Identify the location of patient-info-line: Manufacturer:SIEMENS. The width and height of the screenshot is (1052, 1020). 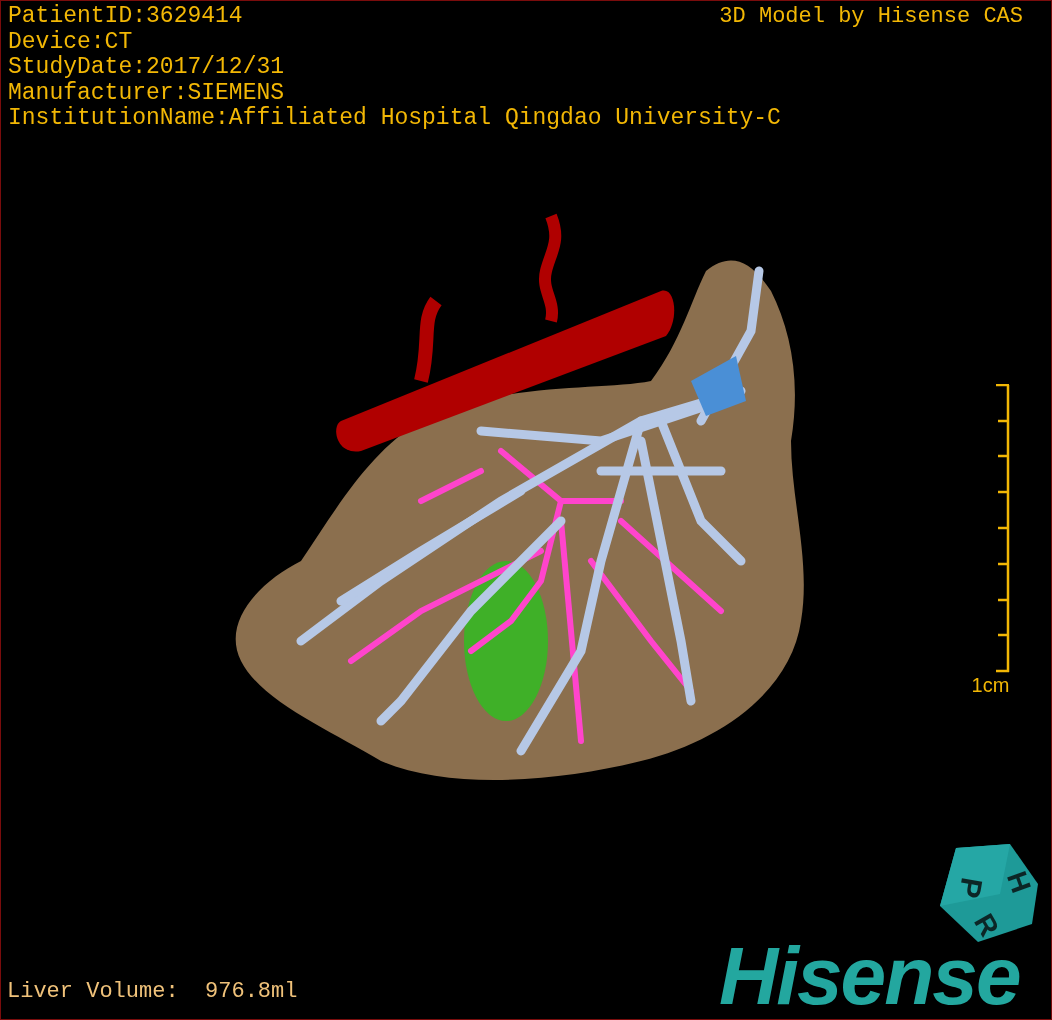
(146, 93).